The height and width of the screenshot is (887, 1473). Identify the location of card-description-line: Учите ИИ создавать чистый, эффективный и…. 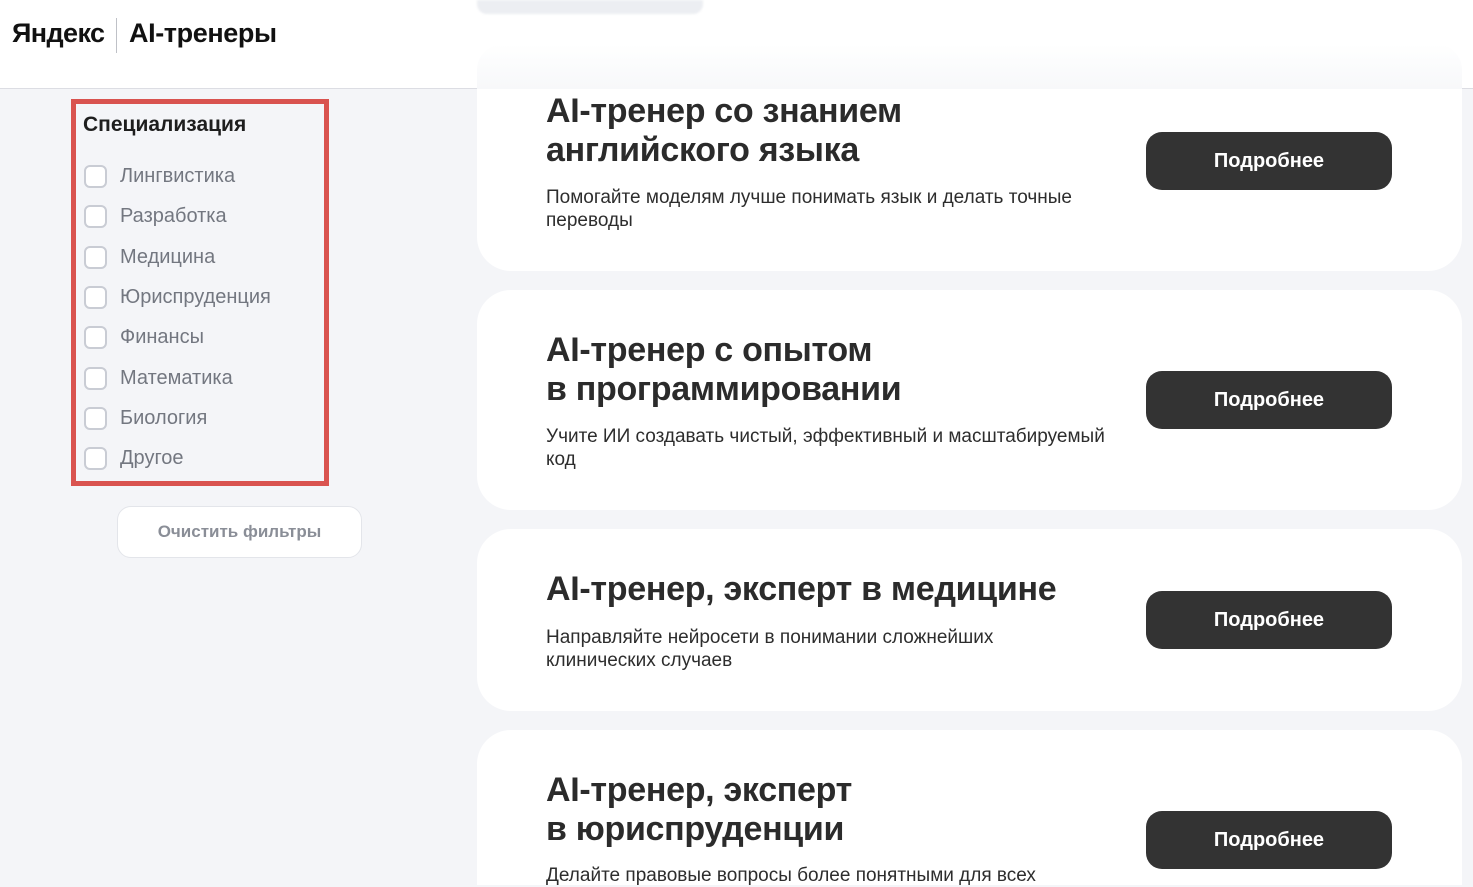
(825, 436).